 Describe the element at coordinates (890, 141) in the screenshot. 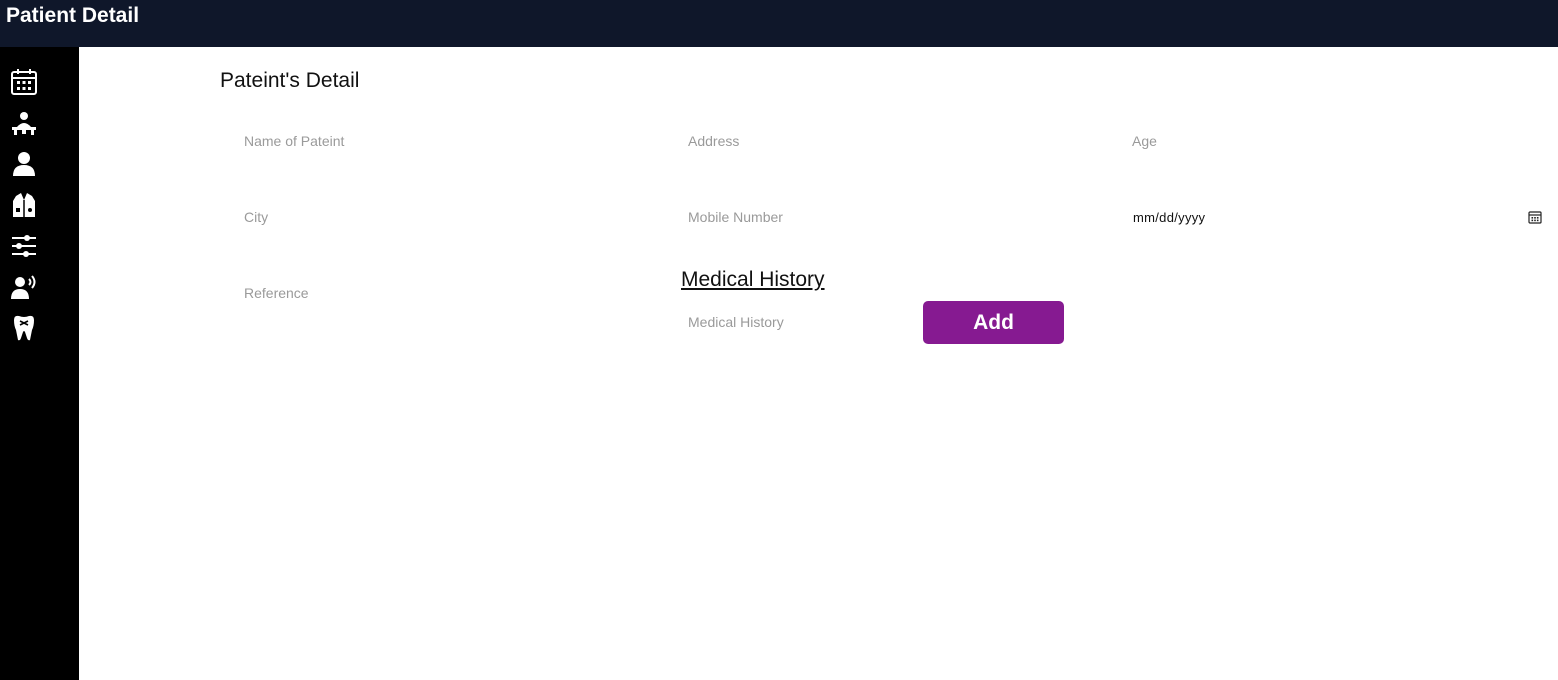

I see `address-input` at that location.